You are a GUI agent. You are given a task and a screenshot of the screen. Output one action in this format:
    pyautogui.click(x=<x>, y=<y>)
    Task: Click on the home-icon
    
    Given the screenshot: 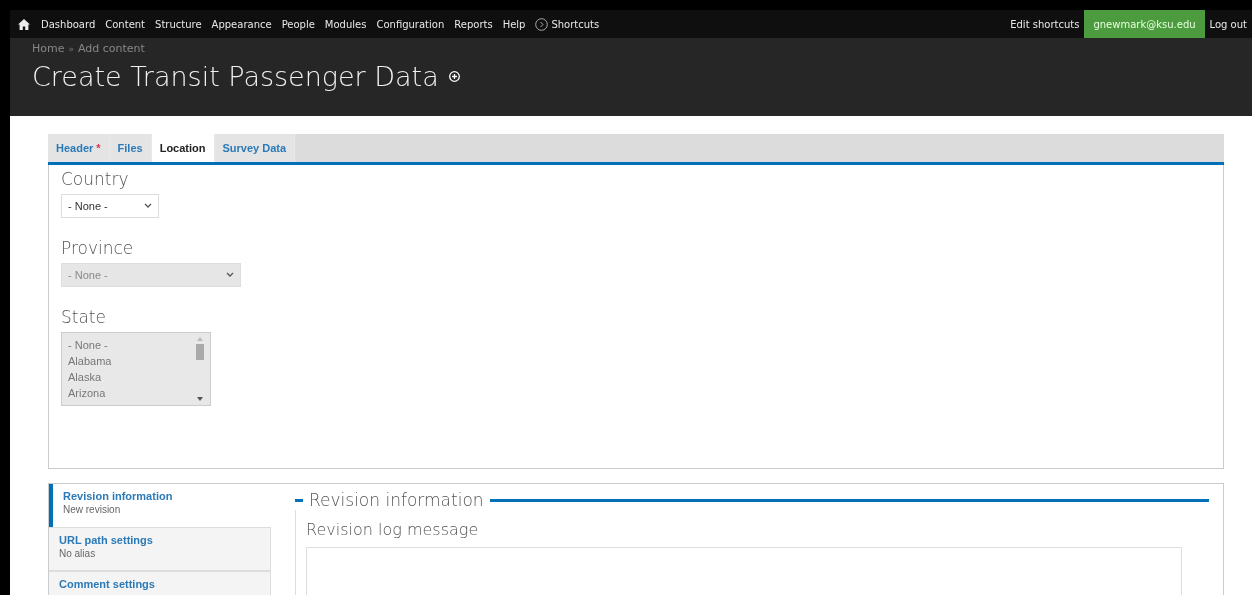 What is the action you would take?
    pyautogui.click(x=24, y=24)
    